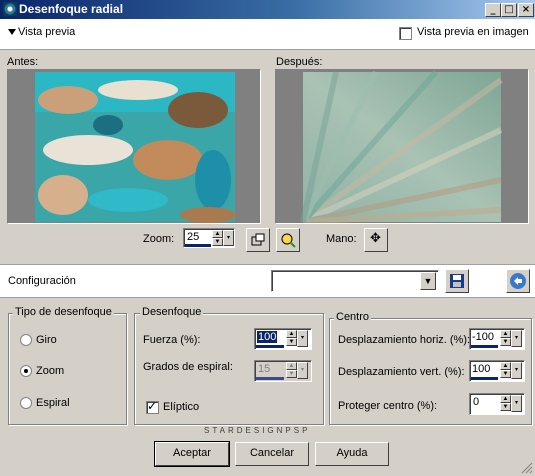  Describe the element at coordinates (505, 399) in the screenshot. I see `protect-up-arrow: ▲` at that location.